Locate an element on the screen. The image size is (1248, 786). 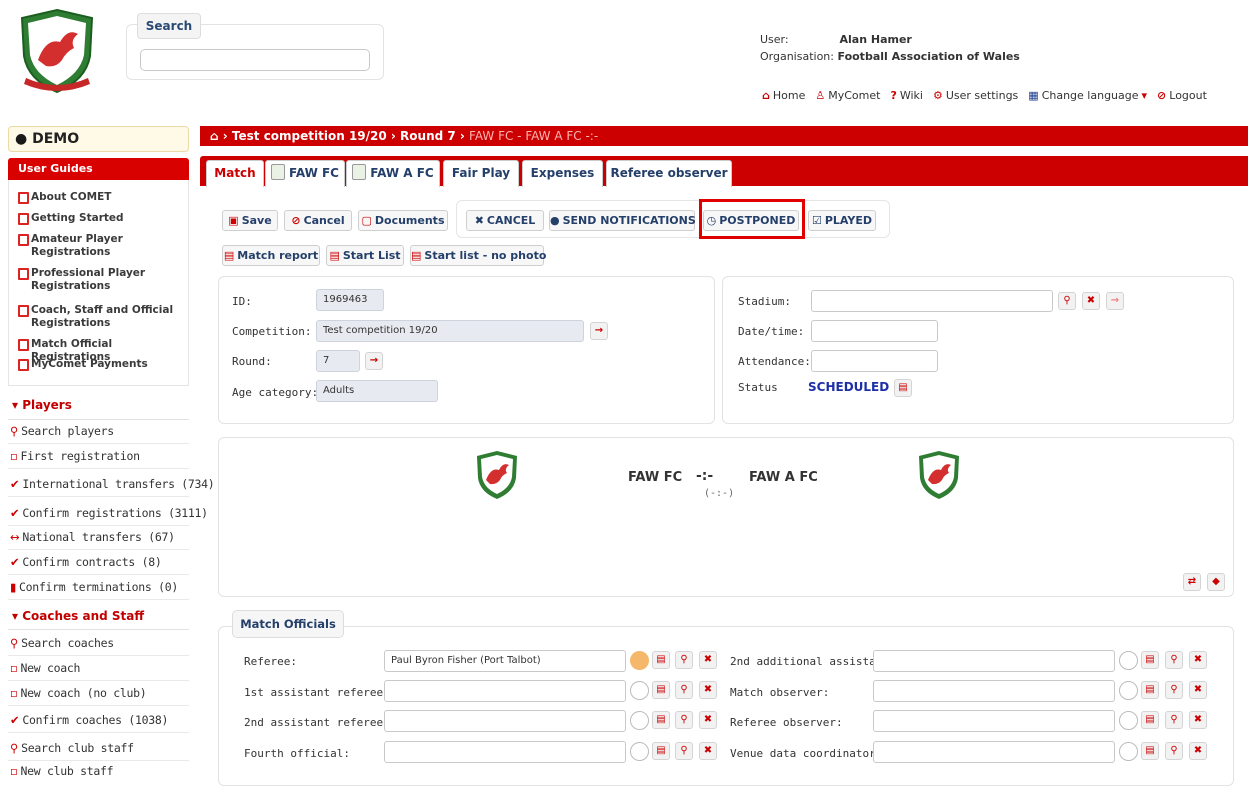
match-observer-input is located at coordinates (994, 691).